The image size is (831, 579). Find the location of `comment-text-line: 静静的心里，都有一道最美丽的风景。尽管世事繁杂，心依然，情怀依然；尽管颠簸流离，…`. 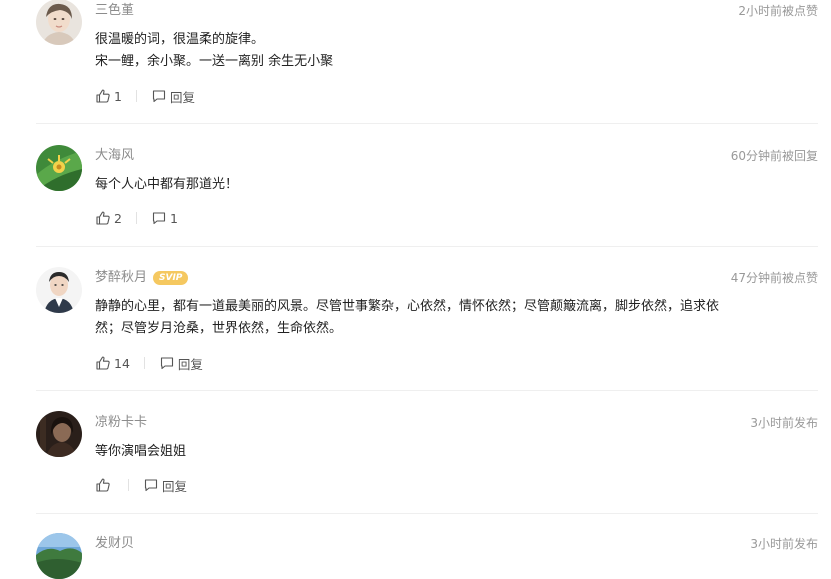

comment-text-line: 静静的心里，都有一道最美丽的风景。尽管世事繁杂，心依然，情怀依然；尽管颠簸流离，… is located at coordinates (407, 306).